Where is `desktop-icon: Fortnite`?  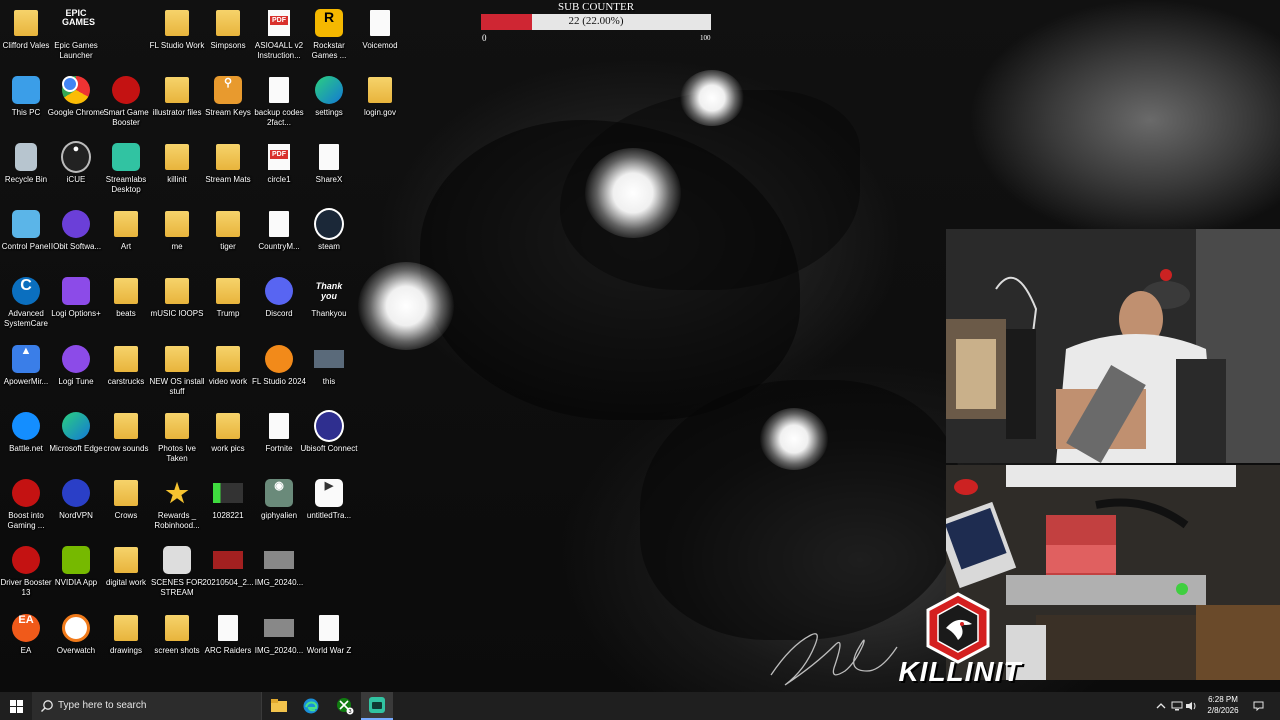
desktop-icon: Fortnite is located at coordinates (279, 439).